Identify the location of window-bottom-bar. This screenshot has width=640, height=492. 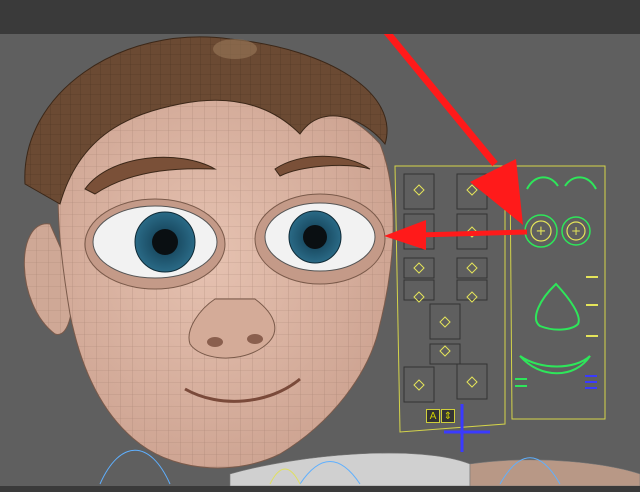
(320, 489).